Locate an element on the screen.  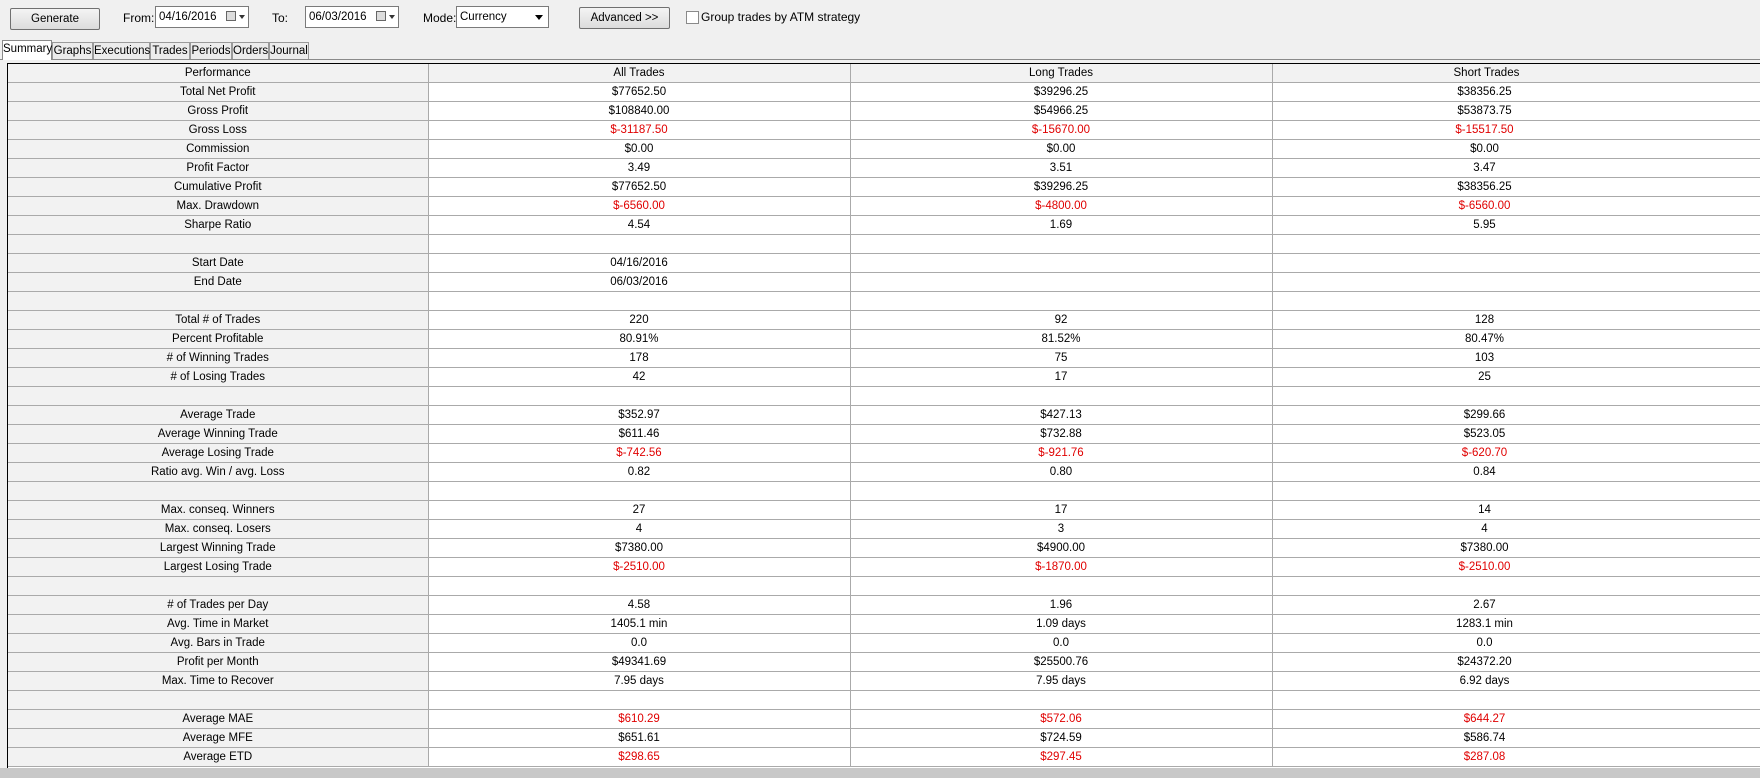
metric-label: Avg. Time in Market is located at coordinates (218, 624).